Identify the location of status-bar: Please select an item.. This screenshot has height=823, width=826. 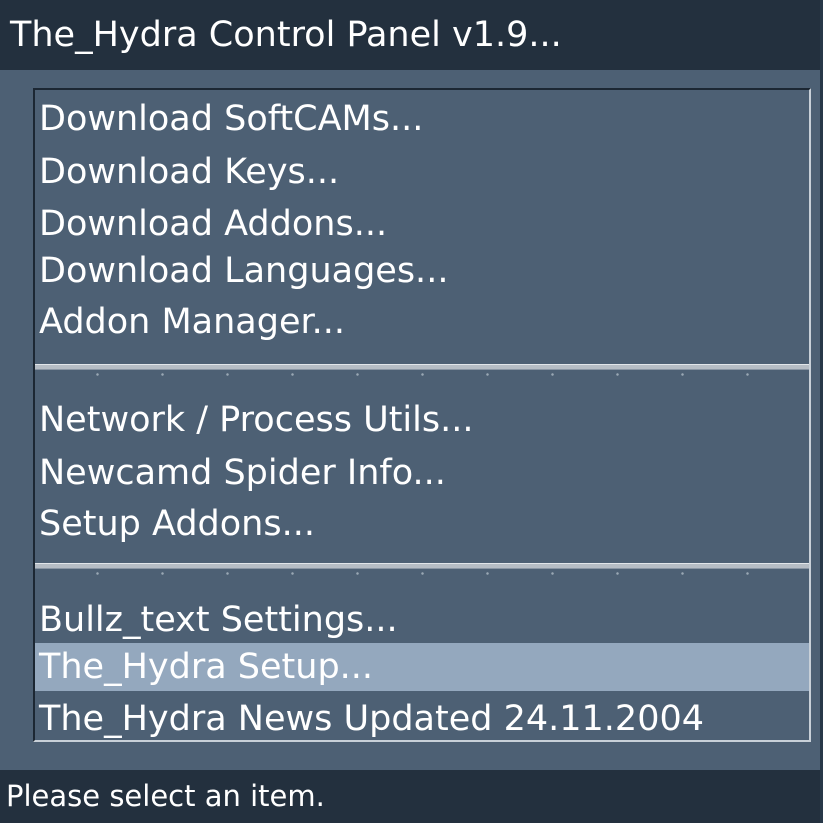
(410, 796).